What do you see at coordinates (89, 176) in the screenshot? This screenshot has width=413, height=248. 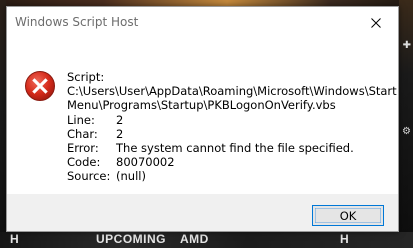 I see `detail-label: Source:` at bounding box center [89, 176].